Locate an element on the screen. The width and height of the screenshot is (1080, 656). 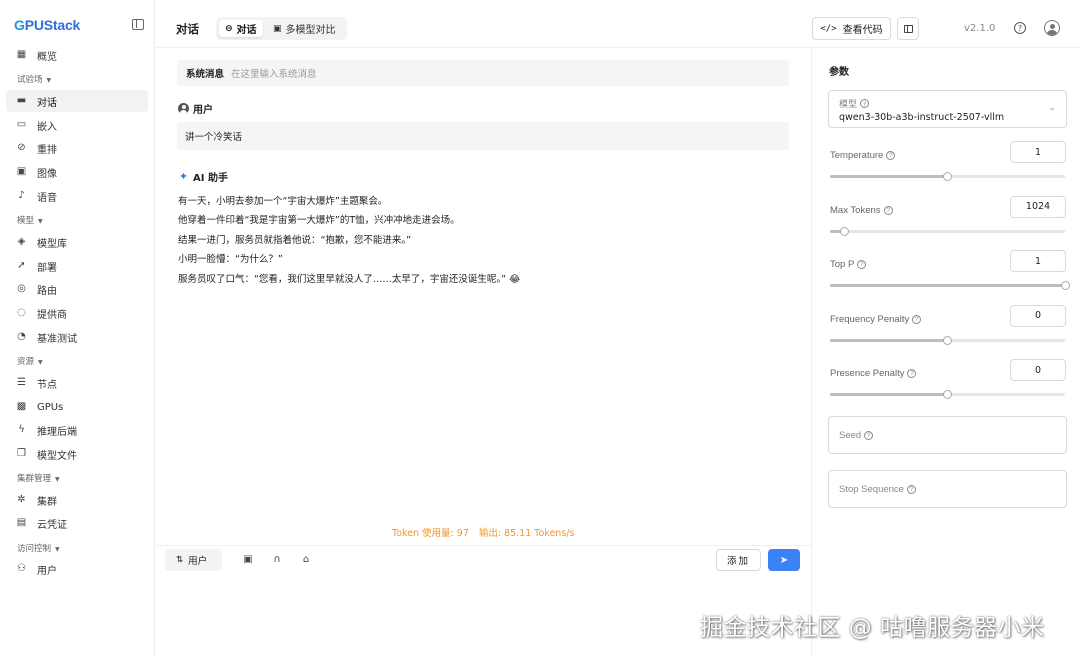
cluster-icon: ✲ is located at coordinates (21, 499).